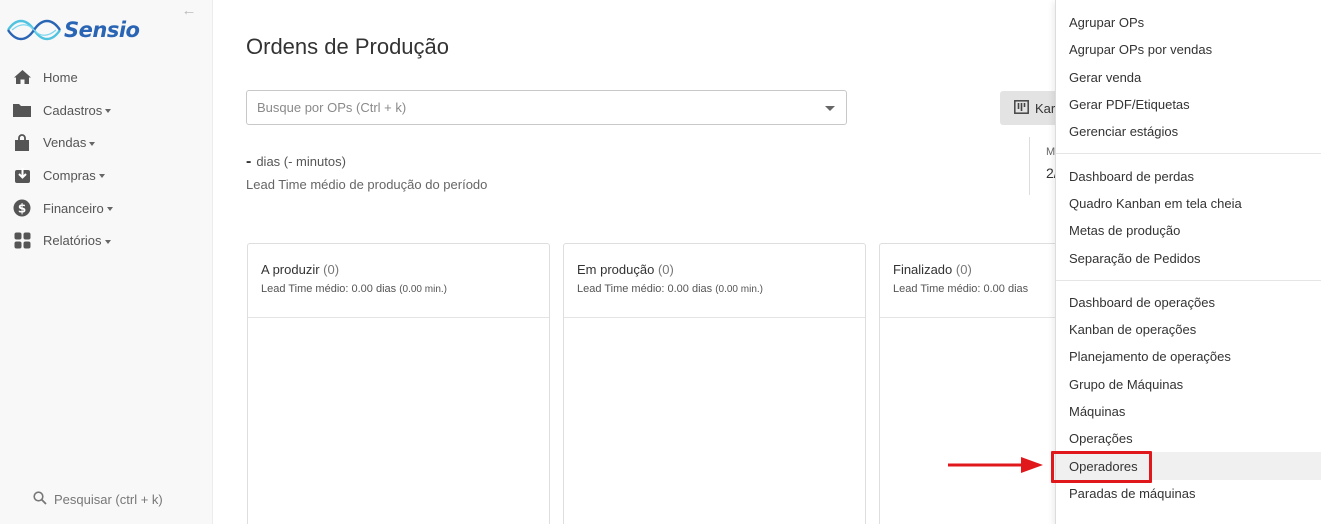 The height and width of the screenshot is (524, 1321). Describe the element at coordinates (1188, 329) in the screenshot. I see `menu-item-kanban-de-operacoes: Kanban de operações` at that location.